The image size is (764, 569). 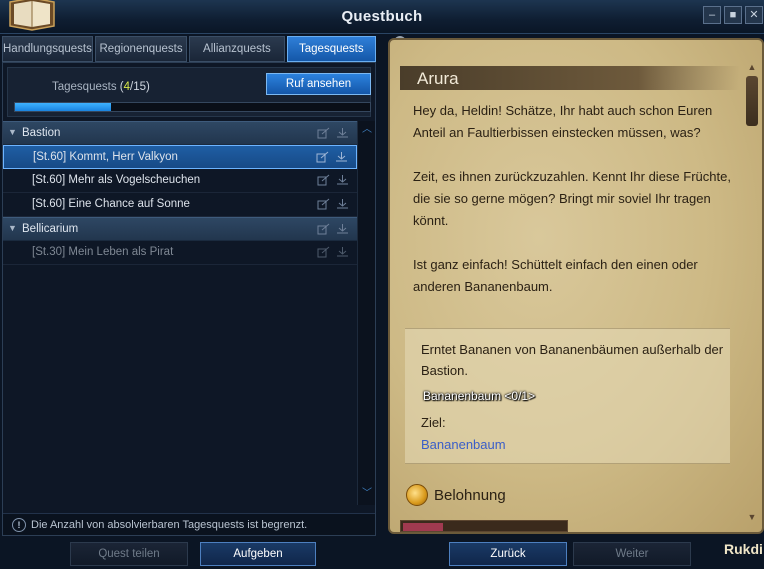 What do you see at coordinates (84, 87) in the screenshot?
I see `daily-label: Tagesquests` at bounding box center [84, 87].